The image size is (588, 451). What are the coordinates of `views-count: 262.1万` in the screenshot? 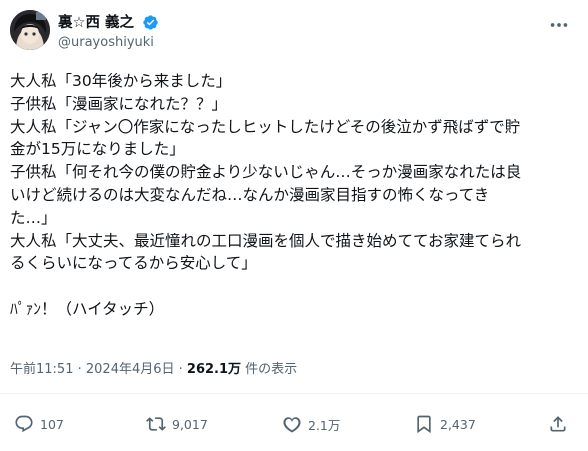 It's located at (214, 369).